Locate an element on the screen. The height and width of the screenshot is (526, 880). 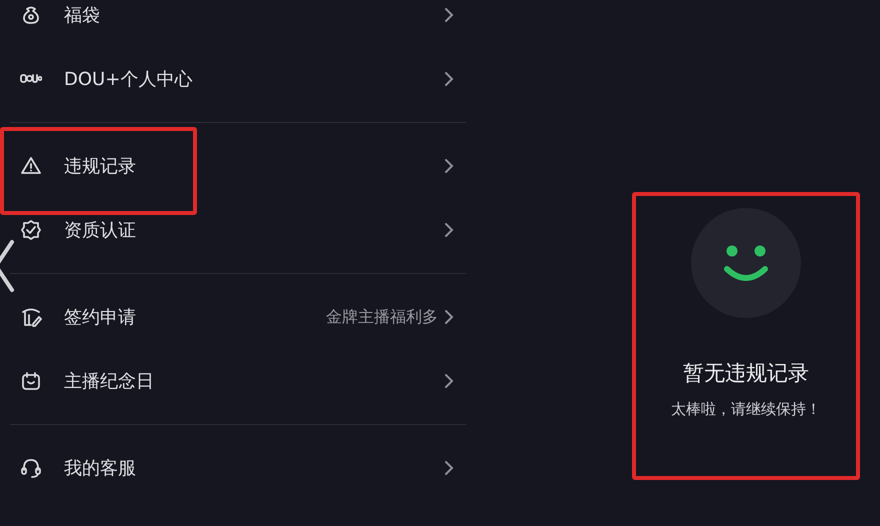
menu-item: DOU+个人中心 is located at coordinates (233, 79).